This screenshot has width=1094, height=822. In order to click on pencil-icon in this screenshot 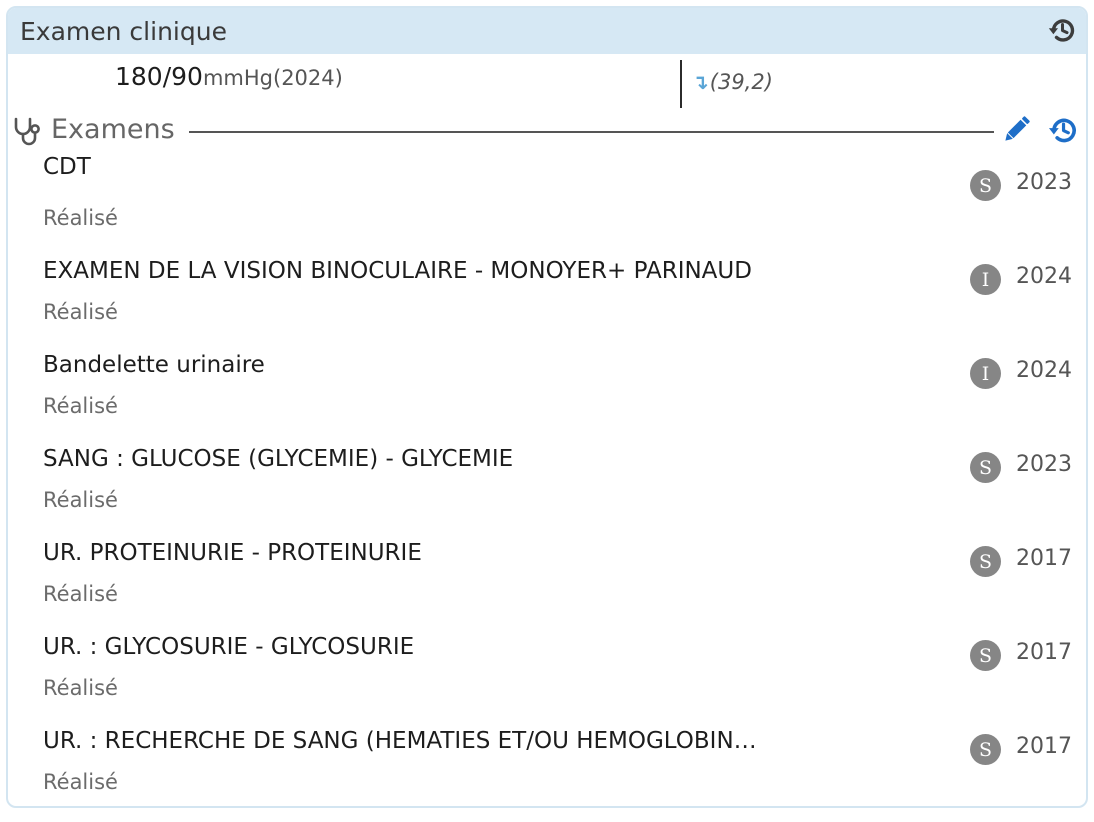, I will do `click(1016, 130)`.